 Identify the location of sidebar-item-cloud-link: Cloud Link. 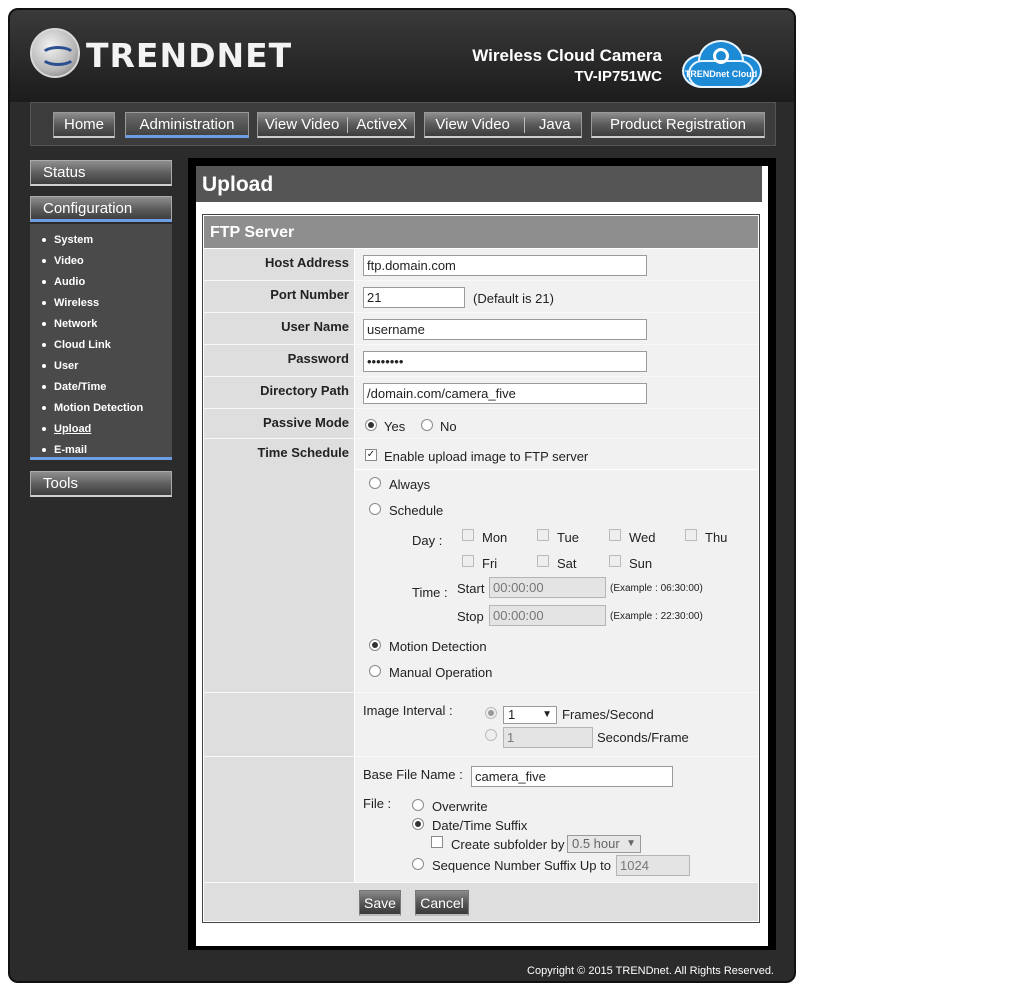
(101, 345).